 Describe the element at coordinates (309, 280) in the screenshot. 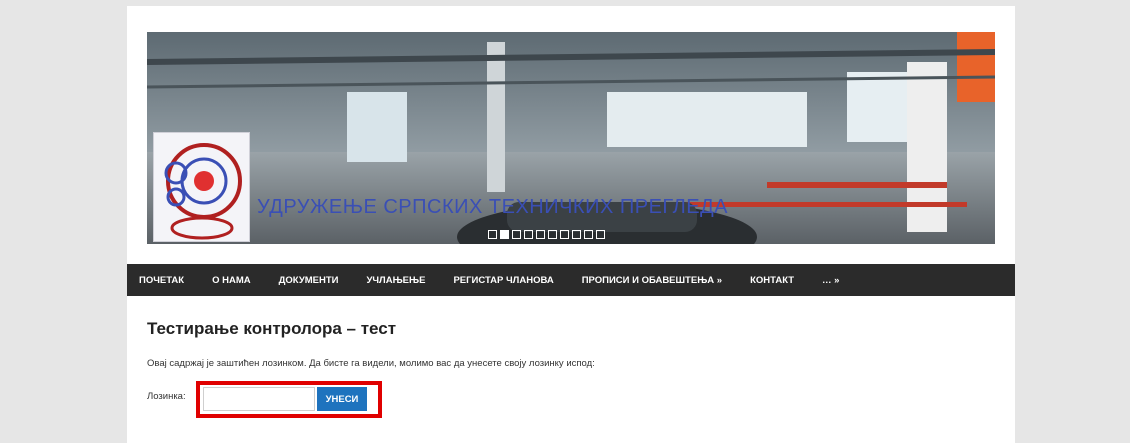

I see `nav-item-documents: ДОКУМЕНТИ` at that location.